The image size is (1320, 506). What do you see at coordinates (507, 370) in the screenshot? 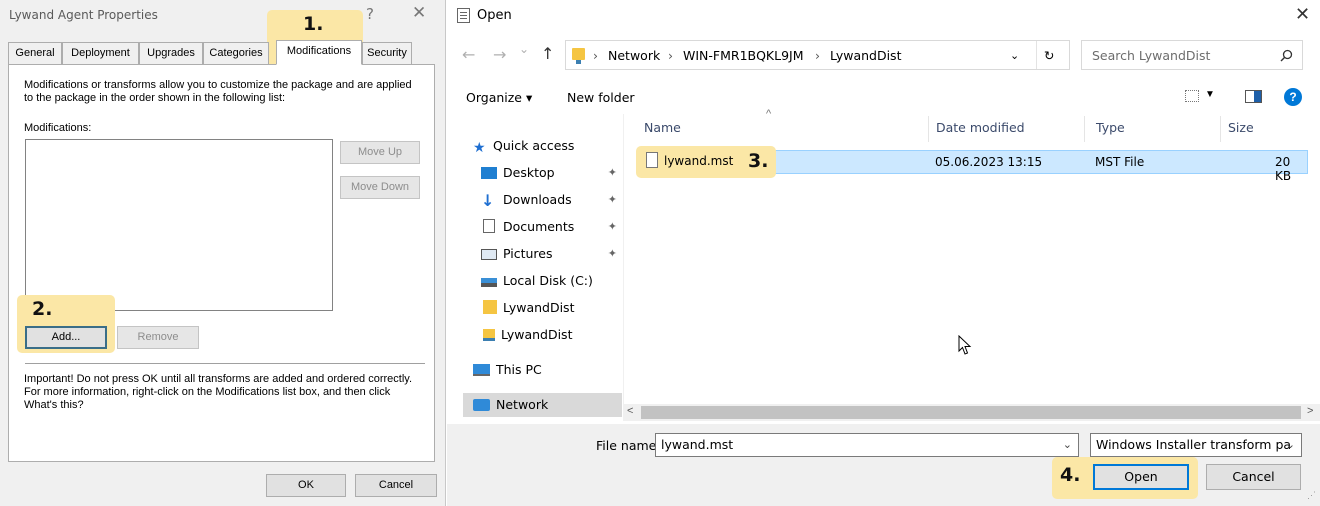
I see `nav-this-pc: This PC` at bounding box center [507, 370].